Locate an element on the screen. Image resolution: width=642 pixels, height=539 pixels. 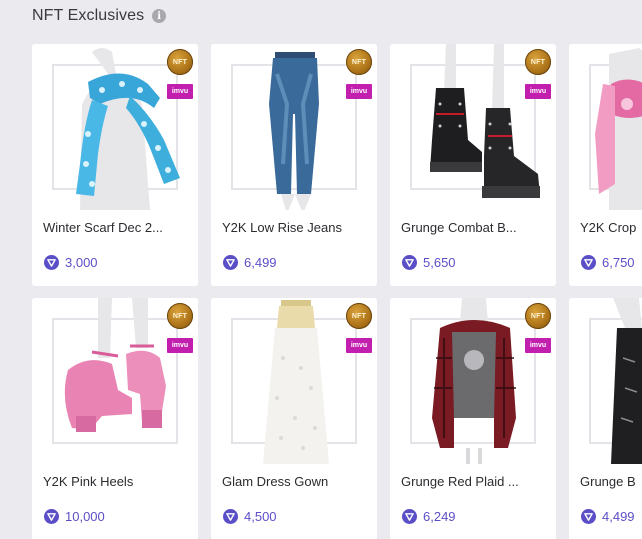
price-value: 4,500 is located at coordinates (260, 516).